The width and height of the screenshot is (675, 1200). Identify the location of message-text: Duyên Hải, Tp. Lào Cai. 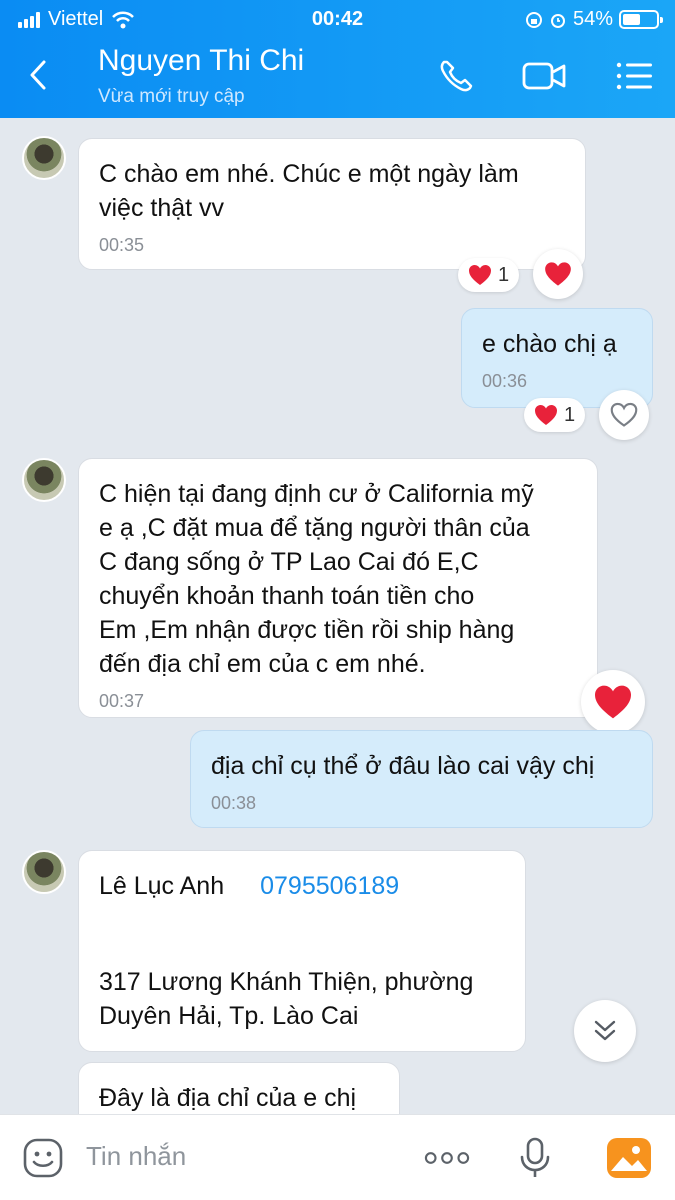
(229, 1016).